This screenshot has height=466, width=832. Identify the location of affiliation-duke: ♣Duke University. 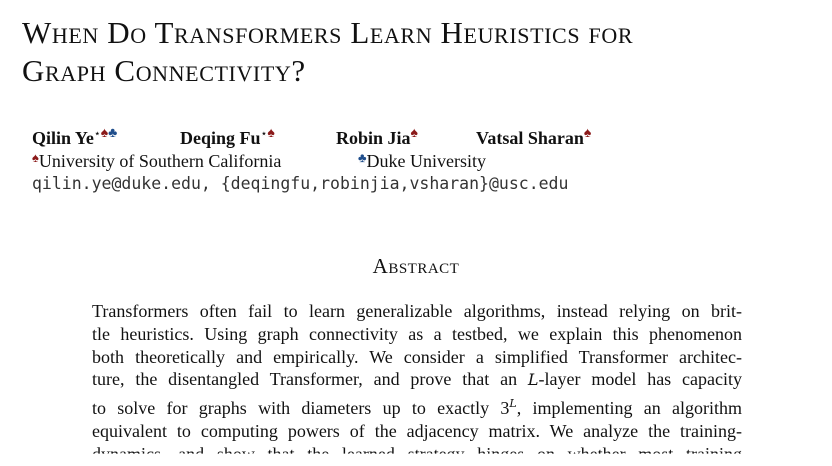
(422, 160).